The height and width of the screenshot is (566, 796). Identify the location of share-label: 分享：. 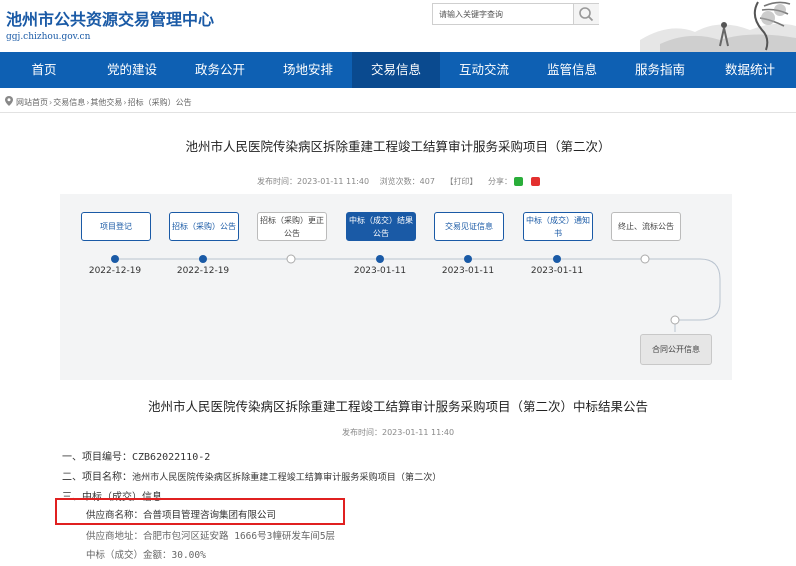
(500, 181).